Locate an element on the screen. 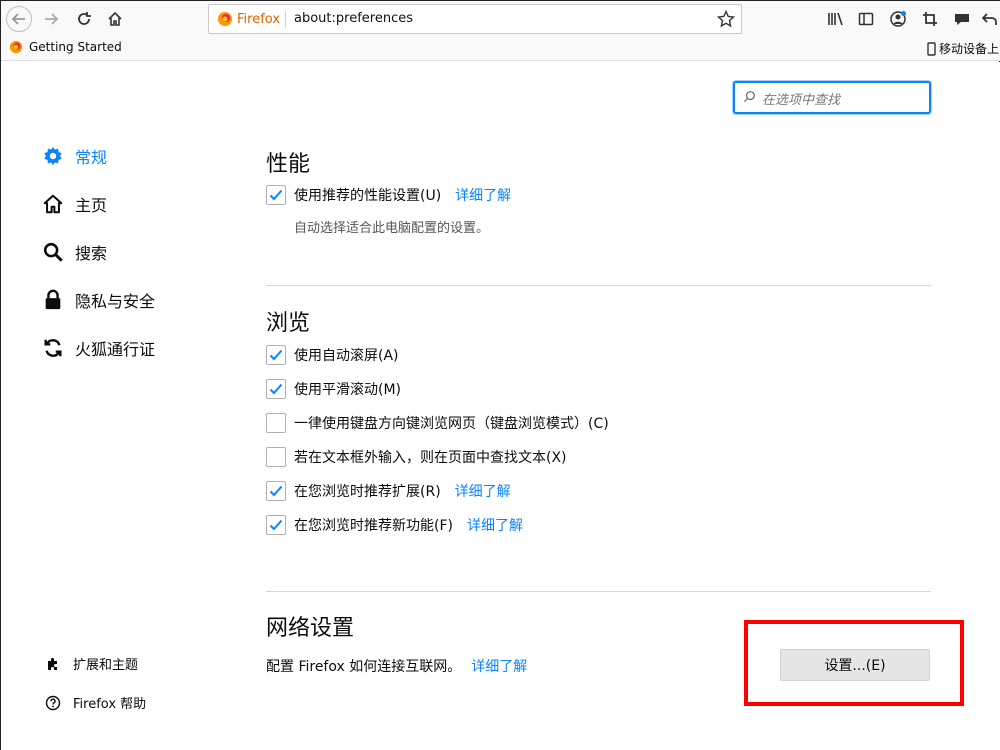  chat-button is located at coordinates (962, 19).